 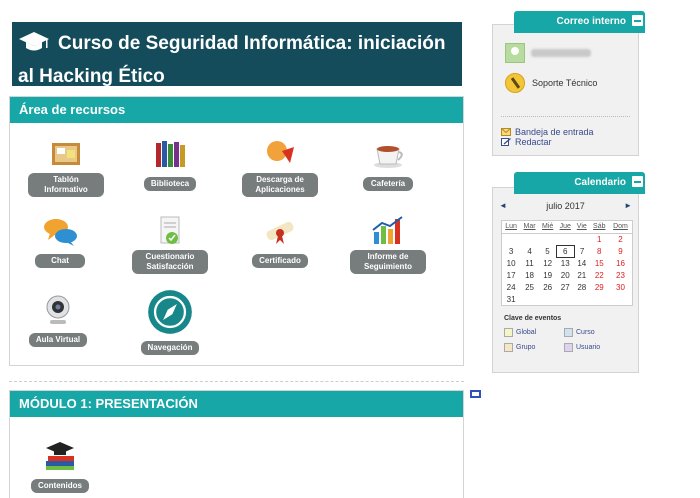 I want to click on calendar-day: 14, so click(x=582, y=263).